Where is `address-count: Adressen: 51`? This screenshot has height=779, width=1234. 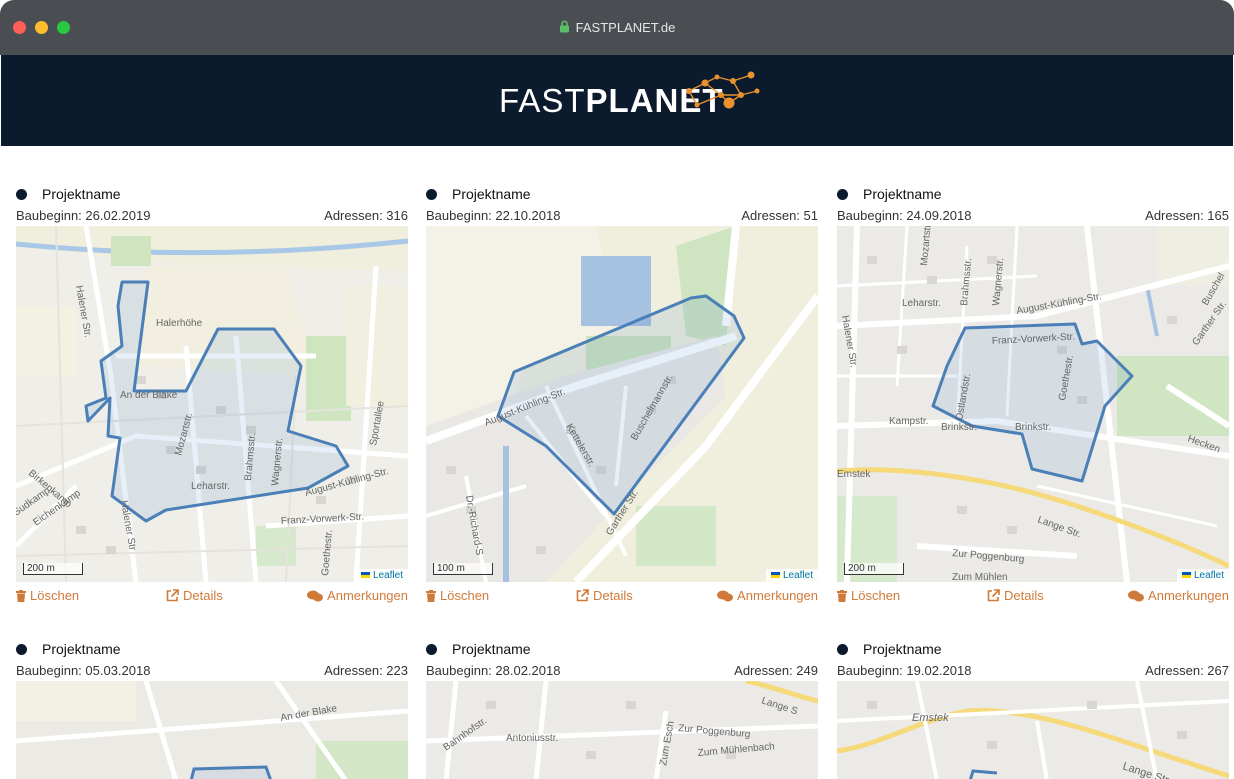
address-count: Adressen: 51 is located at coordinates (779, 215).